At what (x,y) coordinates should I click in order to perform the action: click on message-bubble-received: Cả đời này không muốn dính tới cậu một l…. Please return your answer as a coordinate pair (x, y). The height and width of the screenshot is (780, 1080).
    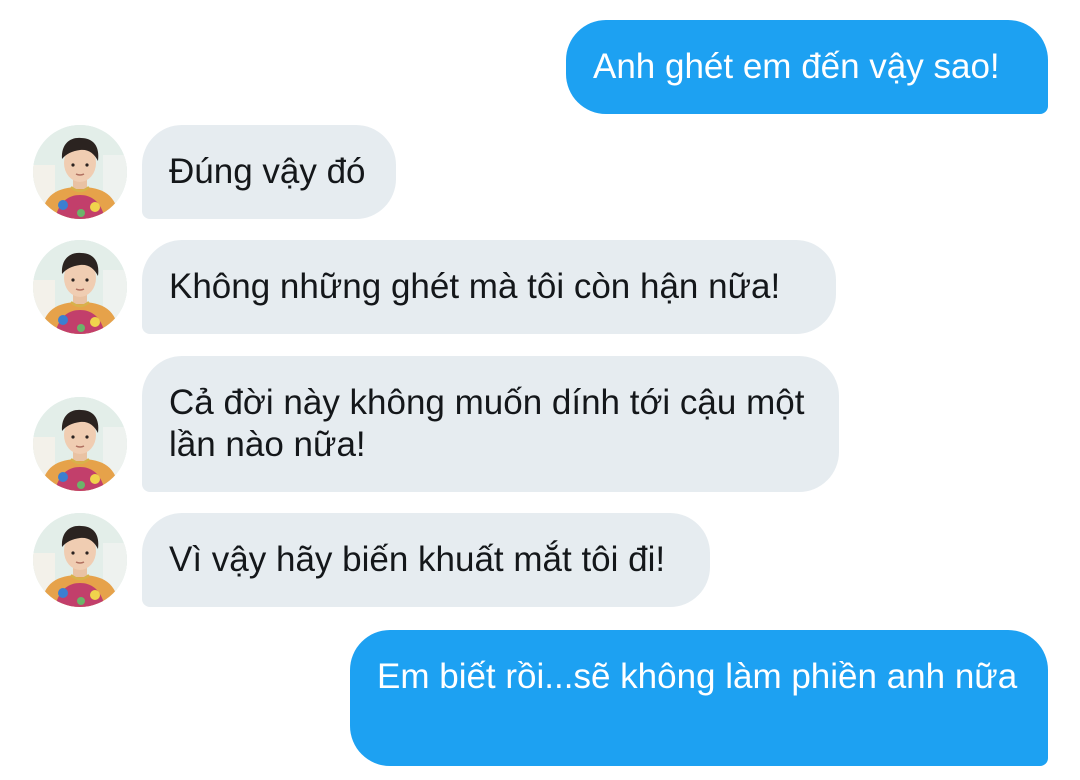
    Looking at the image, I should click on (490, 424).